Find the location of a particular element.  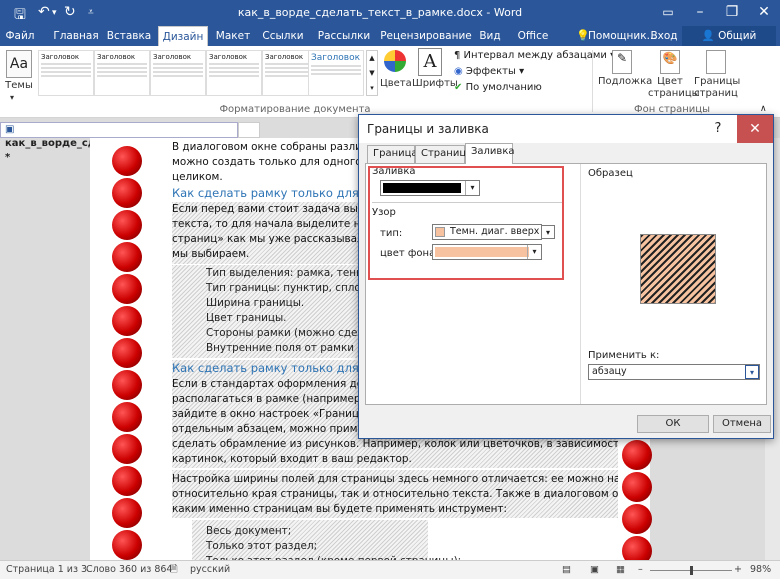

tab-layout: Макет is located at coordinates (233, 36).